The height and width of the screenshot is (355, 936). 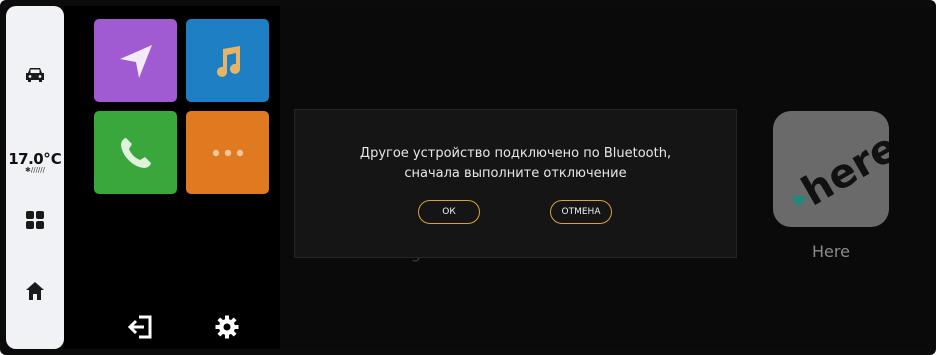 I want to click on more-dots-icon, so click(x=227, y=152).